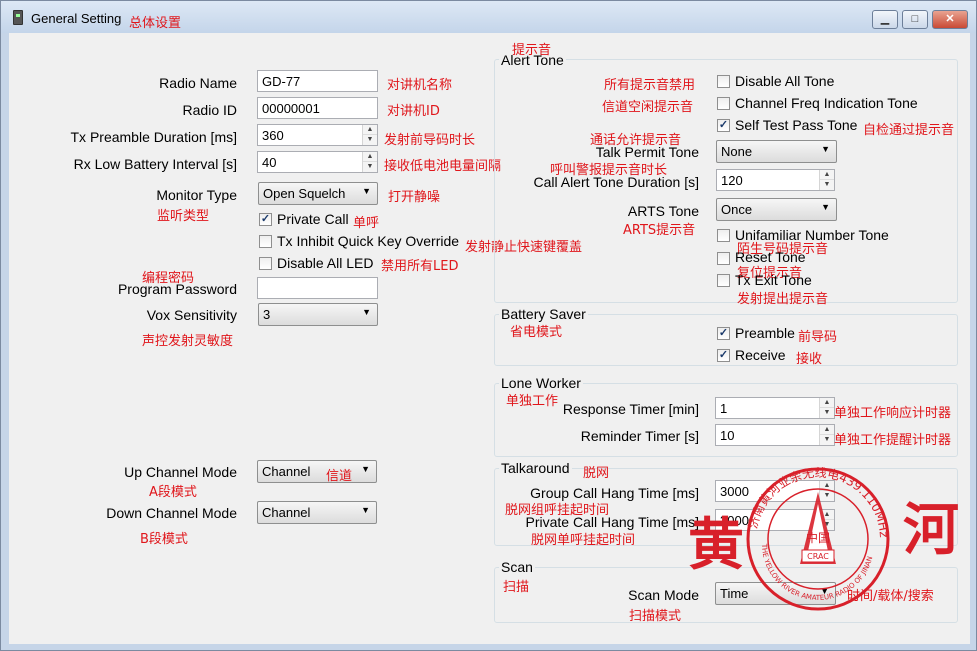 The width and height of the screenshot is (977, 651). What do you see at coordinates (760, 355) in the screenshot?
I see `receive-label: Receive` at bounding box center [760, 355].